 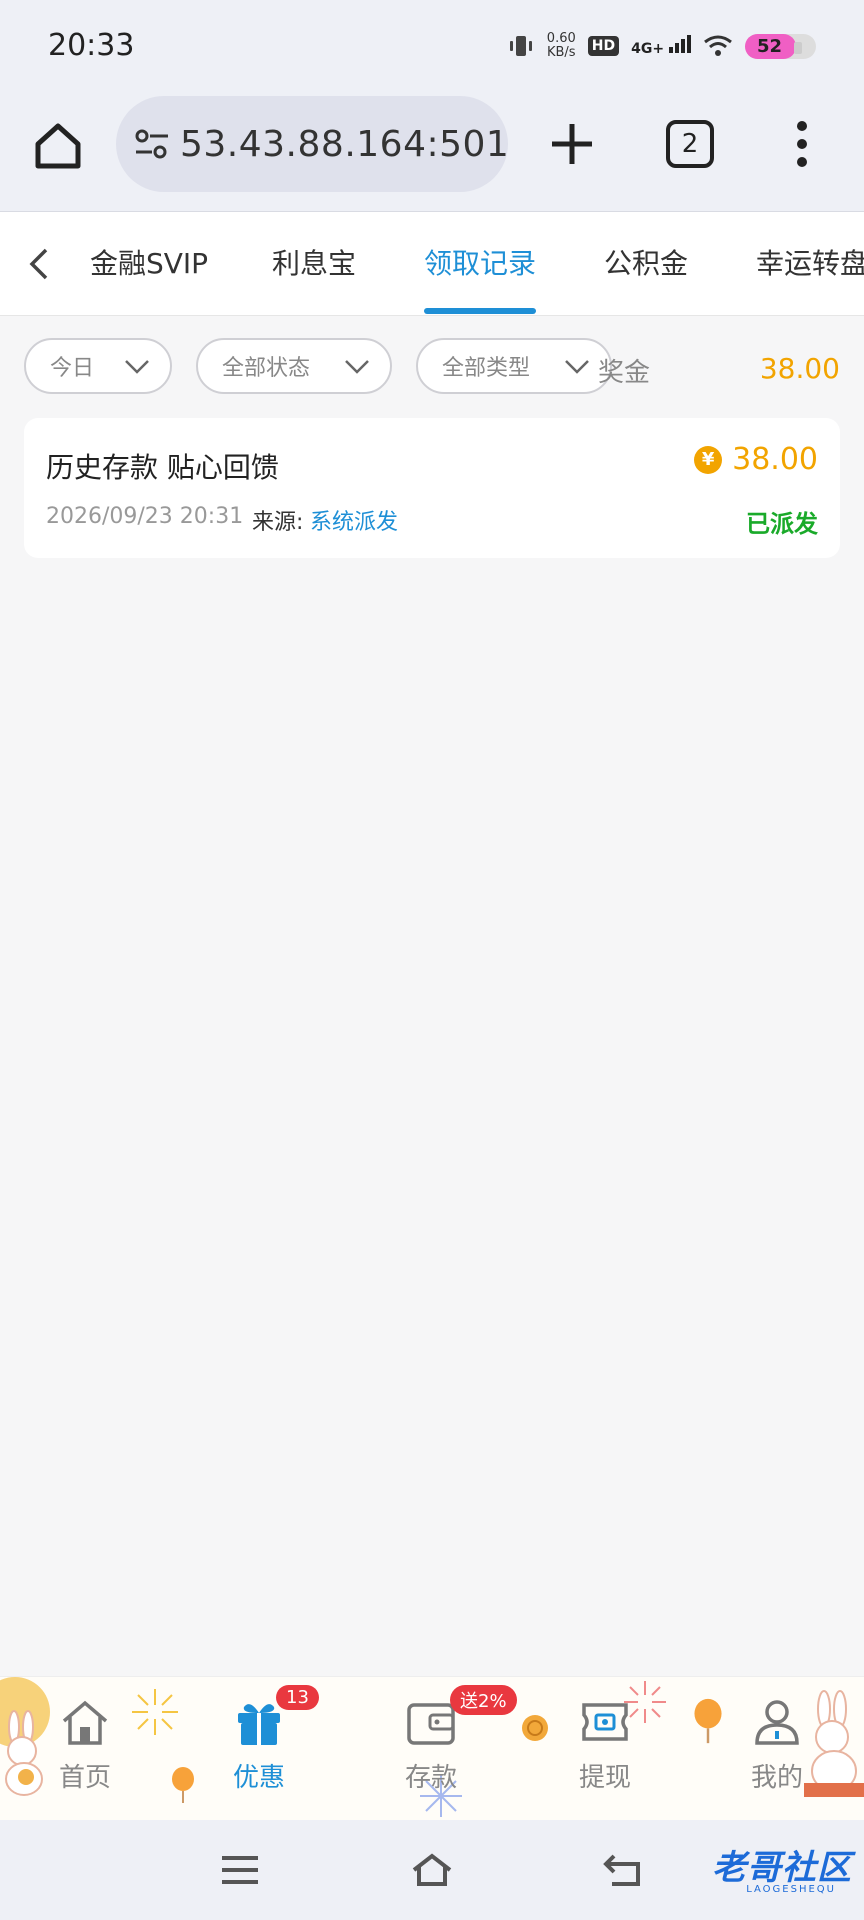 I want to click on record-amount: ¥ 38.00, so click(x=756, y=459).